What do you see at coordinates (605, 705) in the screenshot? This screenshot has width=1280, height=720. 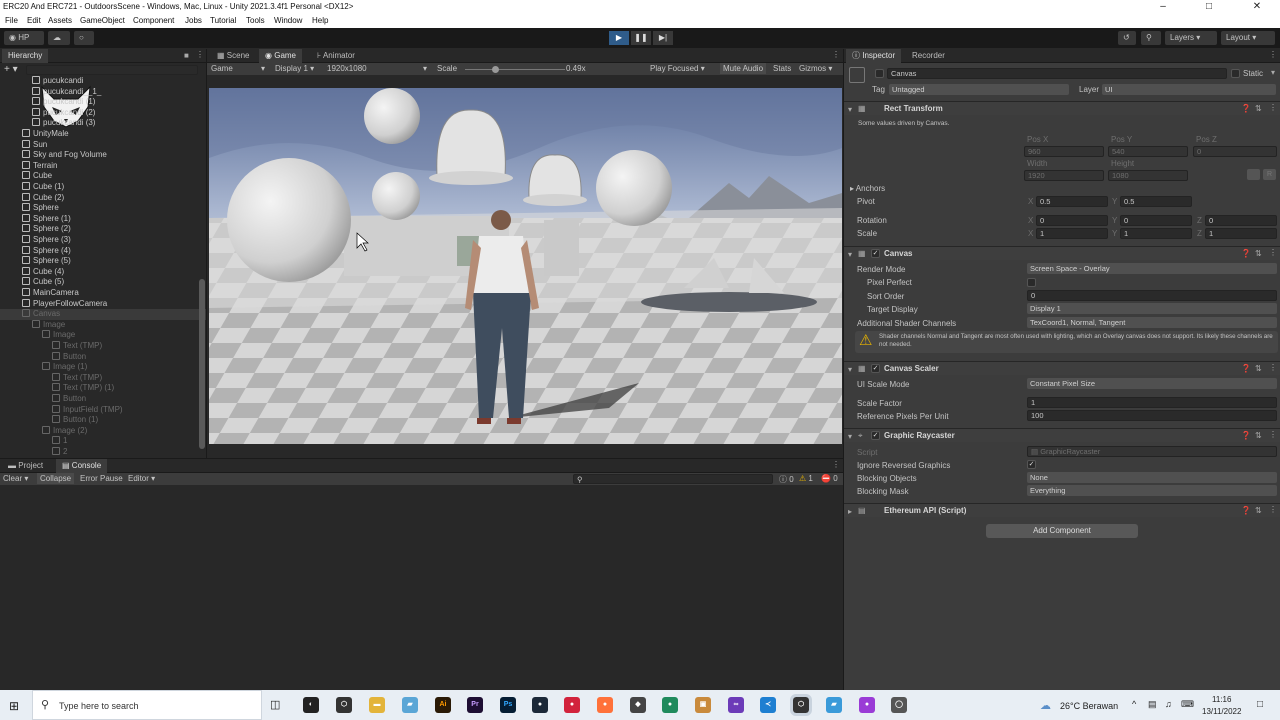 I see `firefox-icon: ●` at bounding box center [605, 705].